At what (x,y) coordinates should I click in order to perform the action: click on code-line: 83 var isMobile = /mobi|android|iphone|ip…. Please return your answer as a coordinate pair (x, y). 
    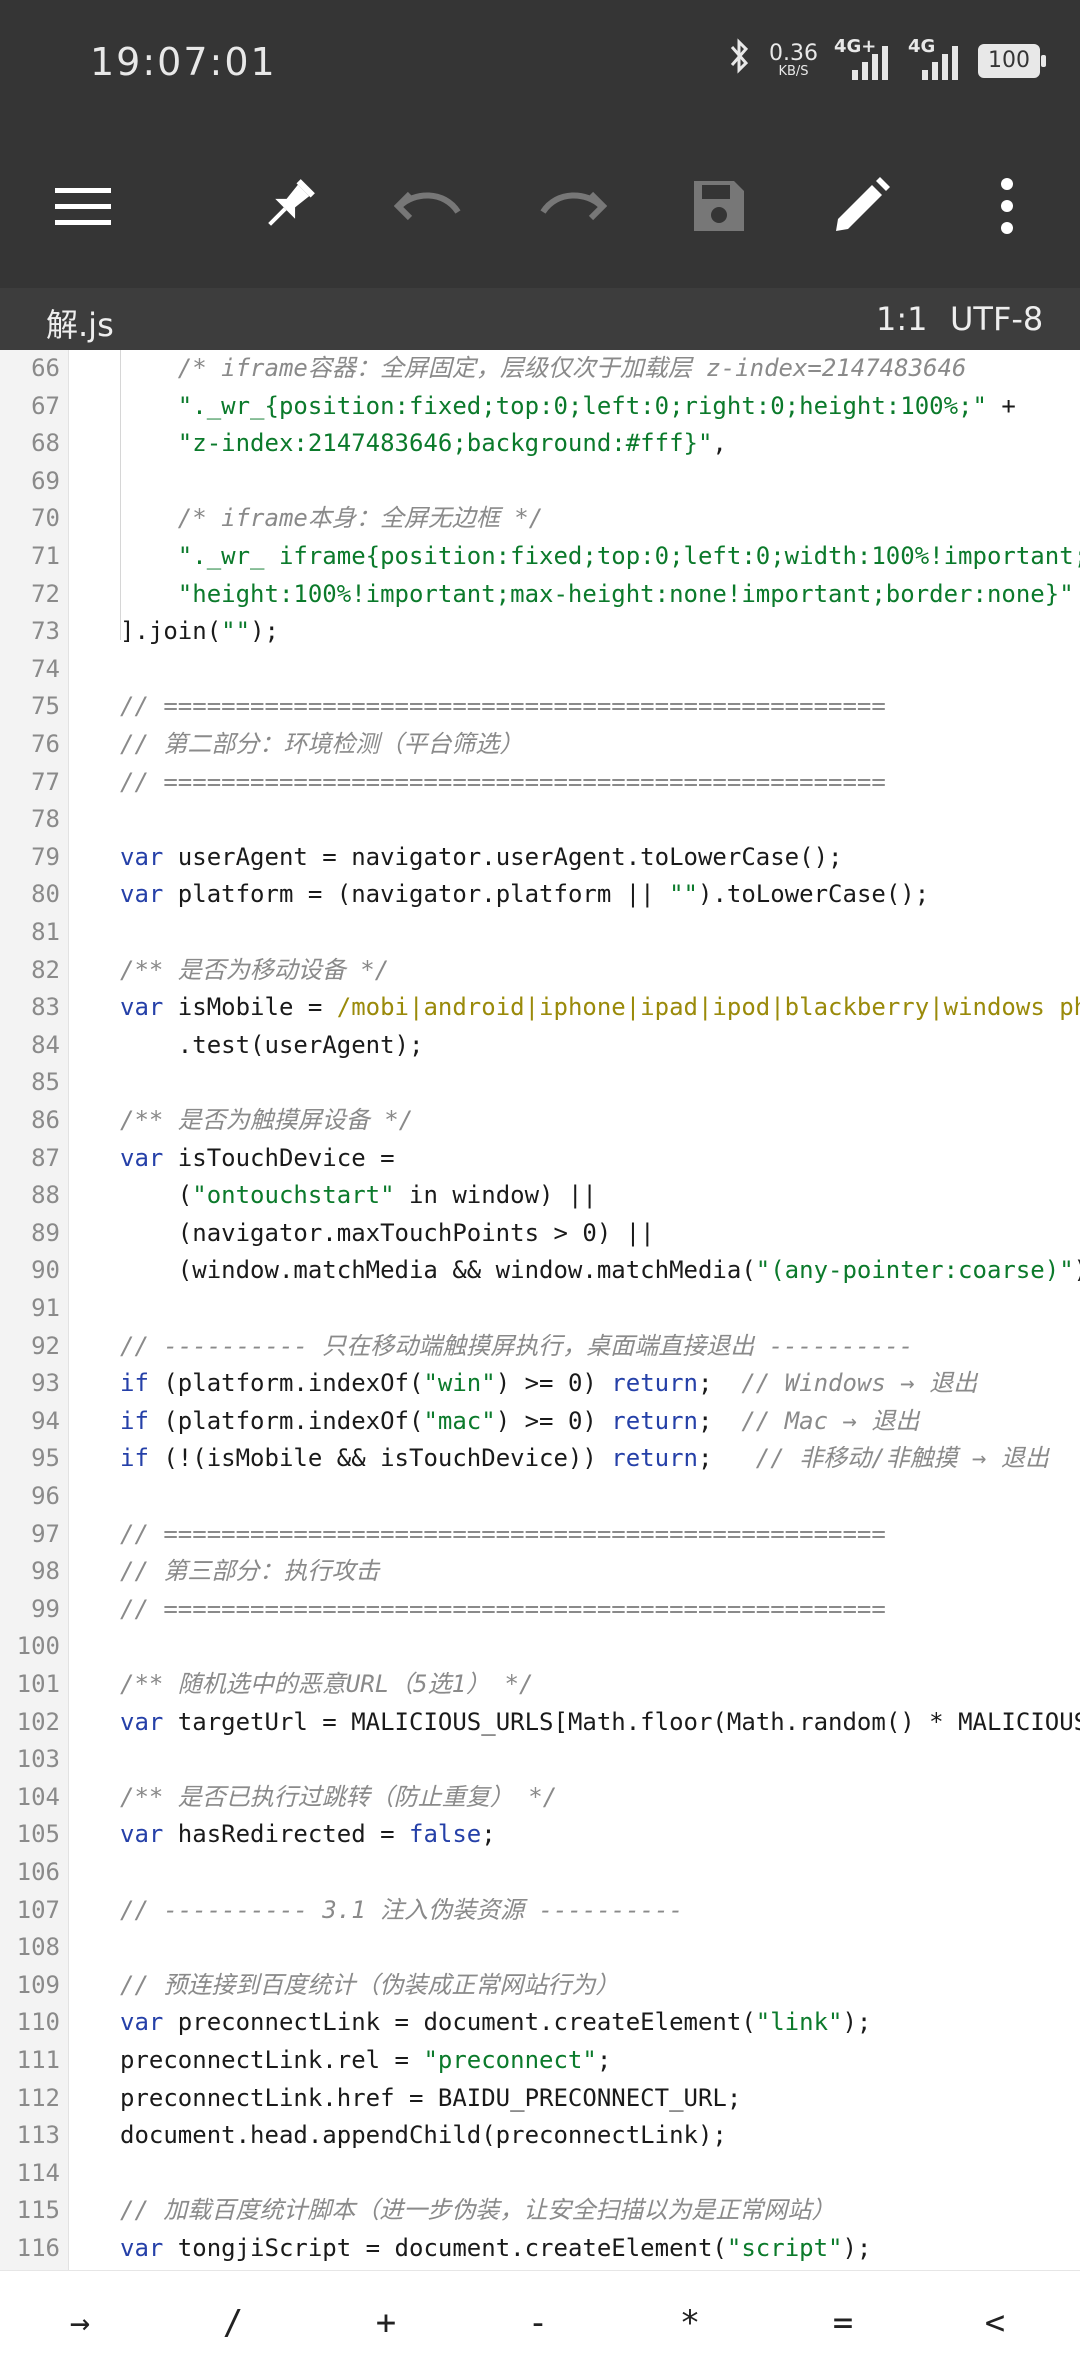
    Looking at the image, I should click on (540, 1008).